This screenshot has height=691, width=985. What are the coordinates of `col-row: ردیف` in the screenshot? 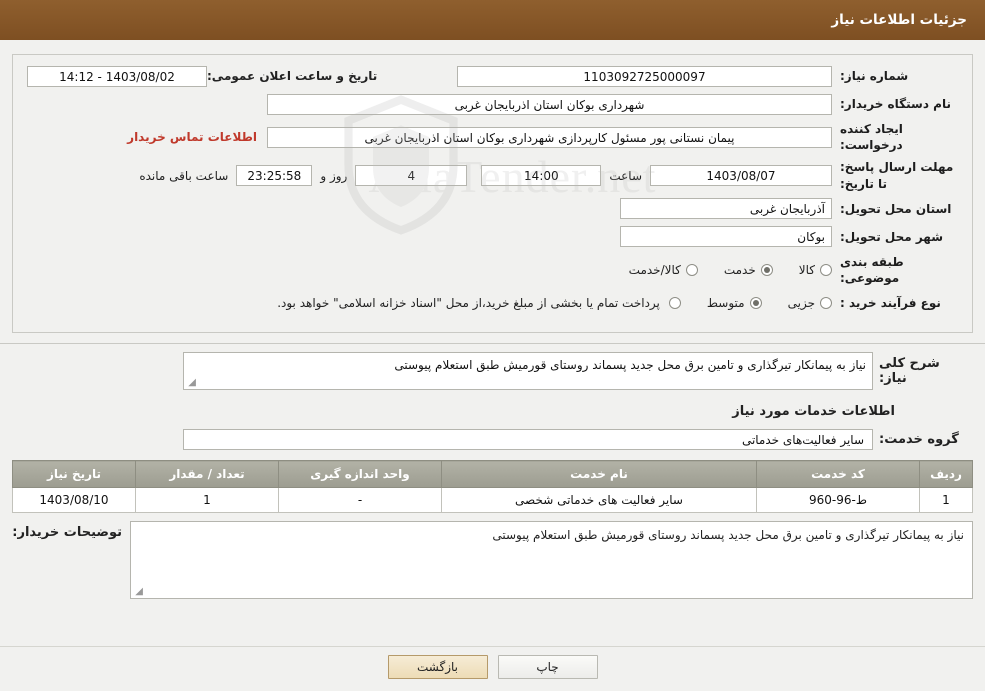 It's located at (946, 474).